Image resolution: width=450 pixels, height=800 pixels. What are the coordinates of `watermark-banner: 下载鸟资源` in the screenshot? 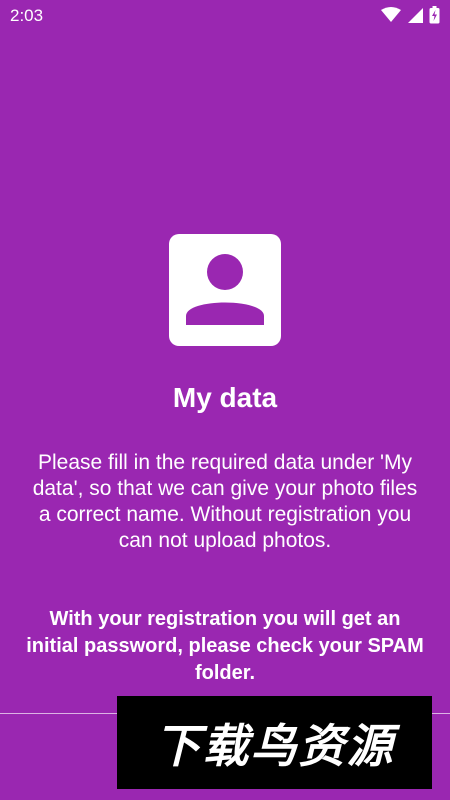 It's located at (274, 742).